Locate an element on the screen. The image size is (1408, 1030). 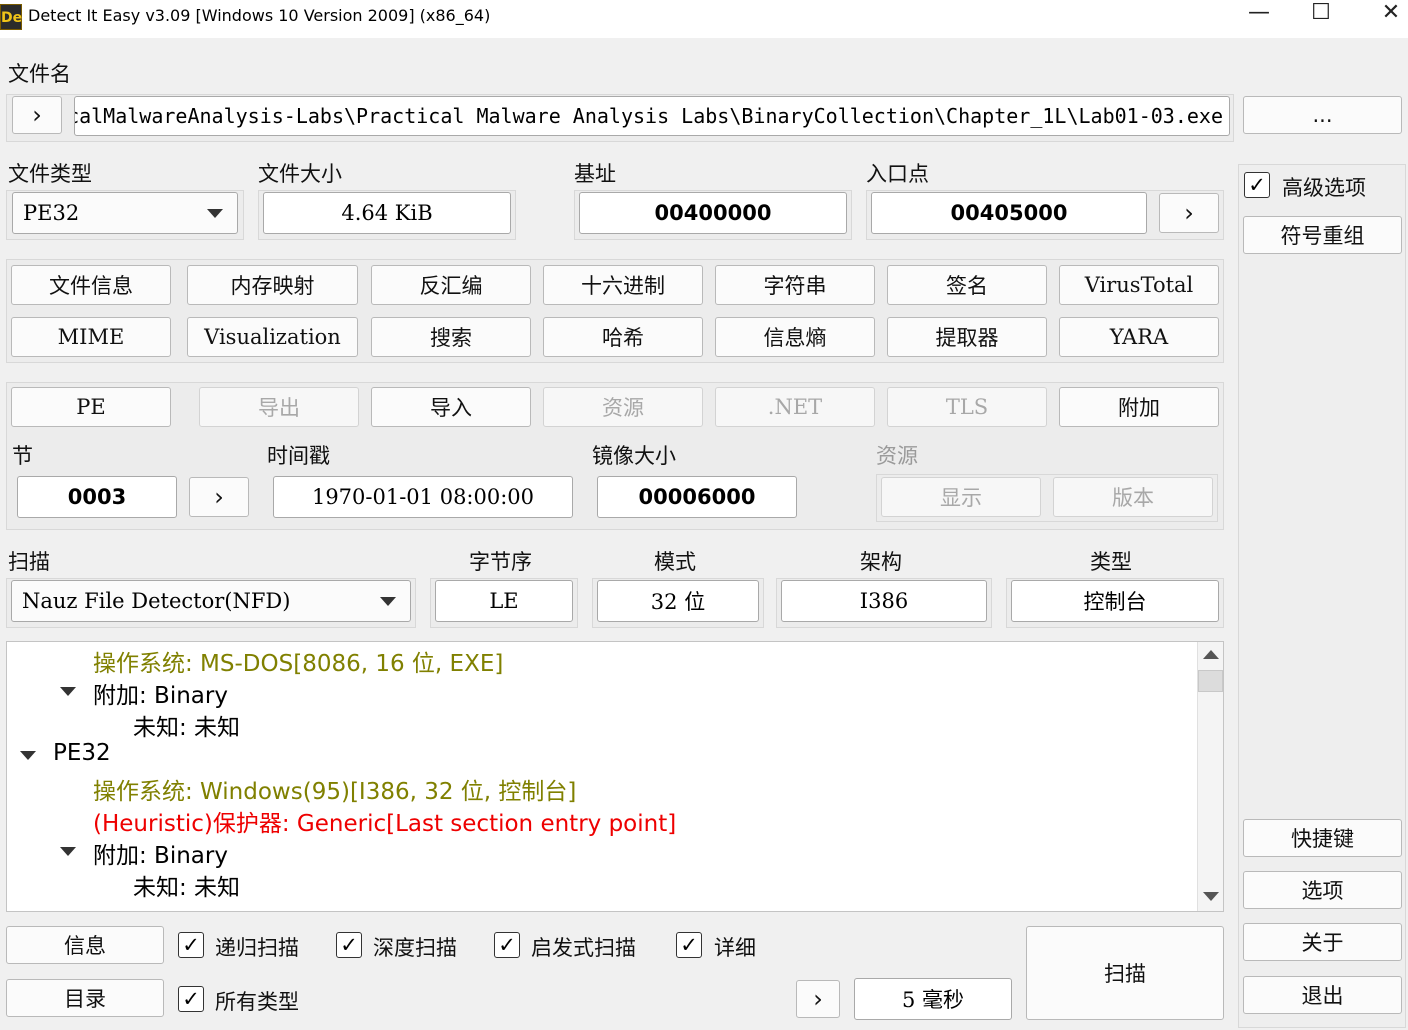
recursive-checkbox: ✓ is located at coordinates (191, 945).